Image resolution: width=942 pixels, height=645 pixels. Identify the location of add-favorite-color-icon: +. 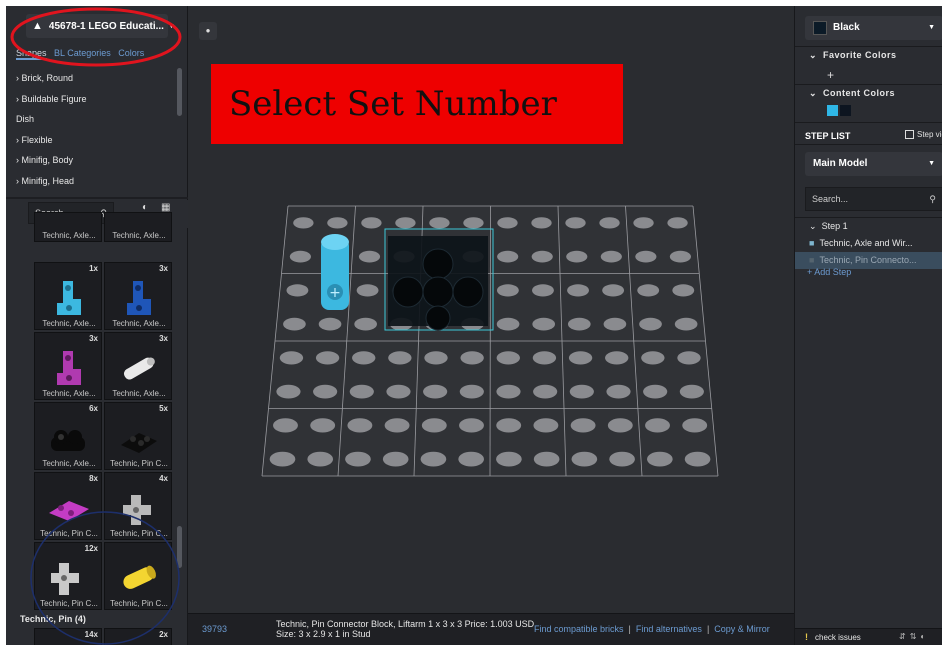
(830, 75).